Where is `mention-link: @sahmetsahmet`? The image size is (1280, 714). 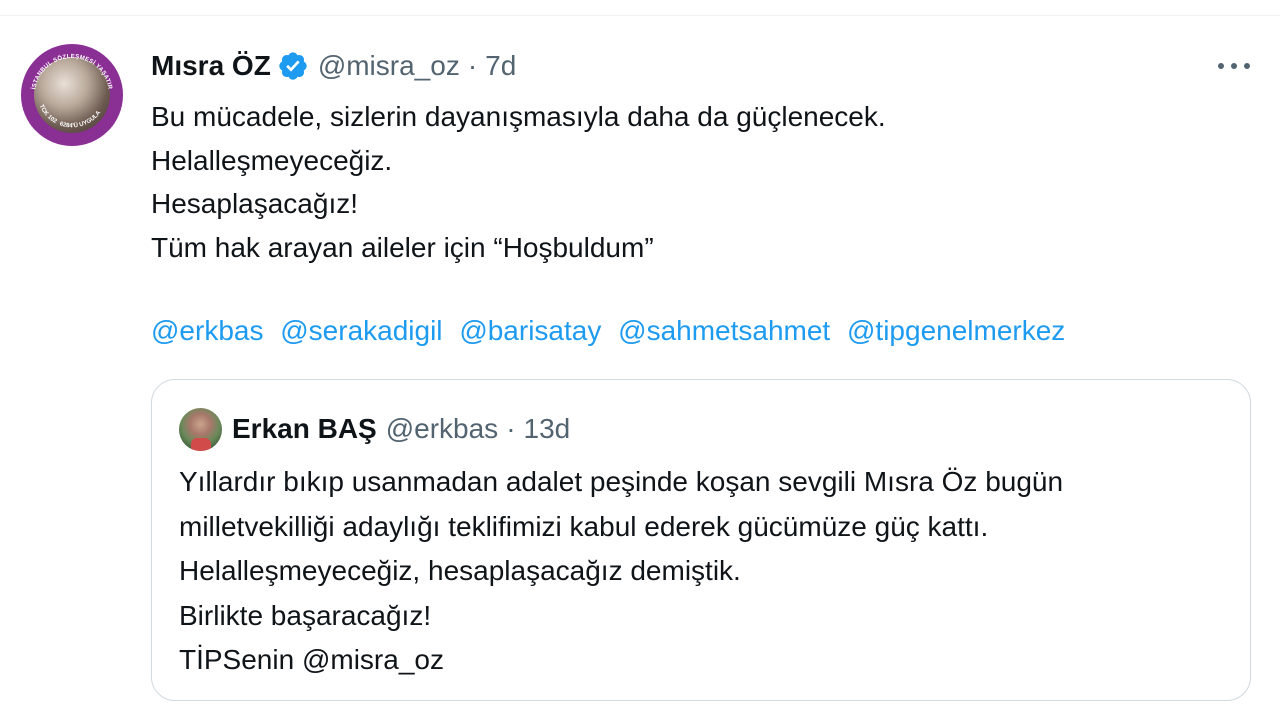
mention-link: @sahmetsahmet is located at coordinates (724, 330).